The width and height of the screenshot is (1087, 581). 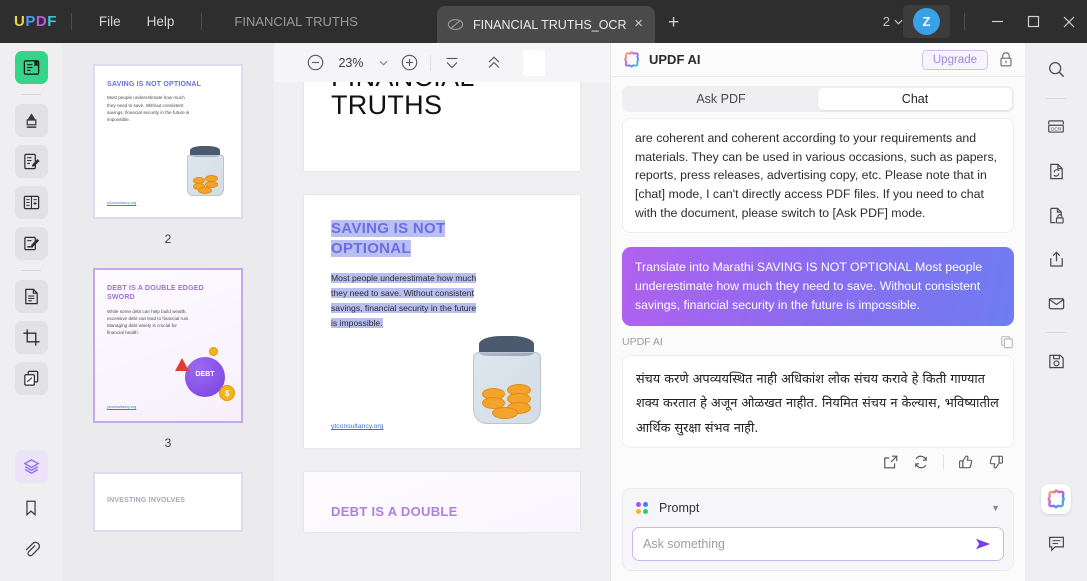 What do you see at coordinates (679, 508) in the screenshot?
I see `prompt-label: Prompt` at bounding box center [679, 508].